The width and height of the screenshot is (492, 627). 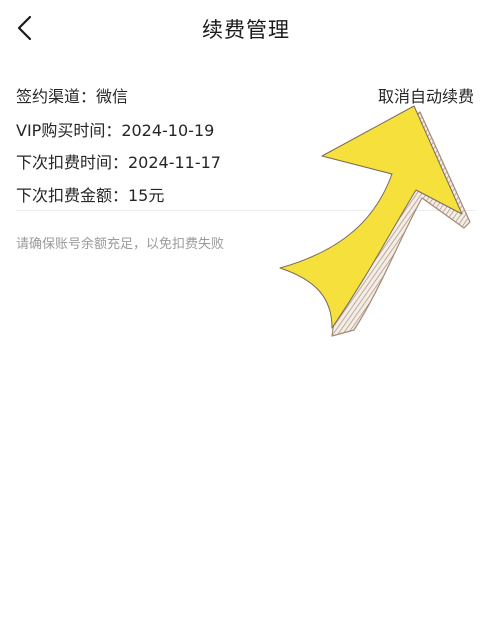 What do you see at coordinates (120, 244) in the screenshot?
I see `balance-hint: 请确保账号余额充足，以免扣费失败` at bounding box center [120, 244].